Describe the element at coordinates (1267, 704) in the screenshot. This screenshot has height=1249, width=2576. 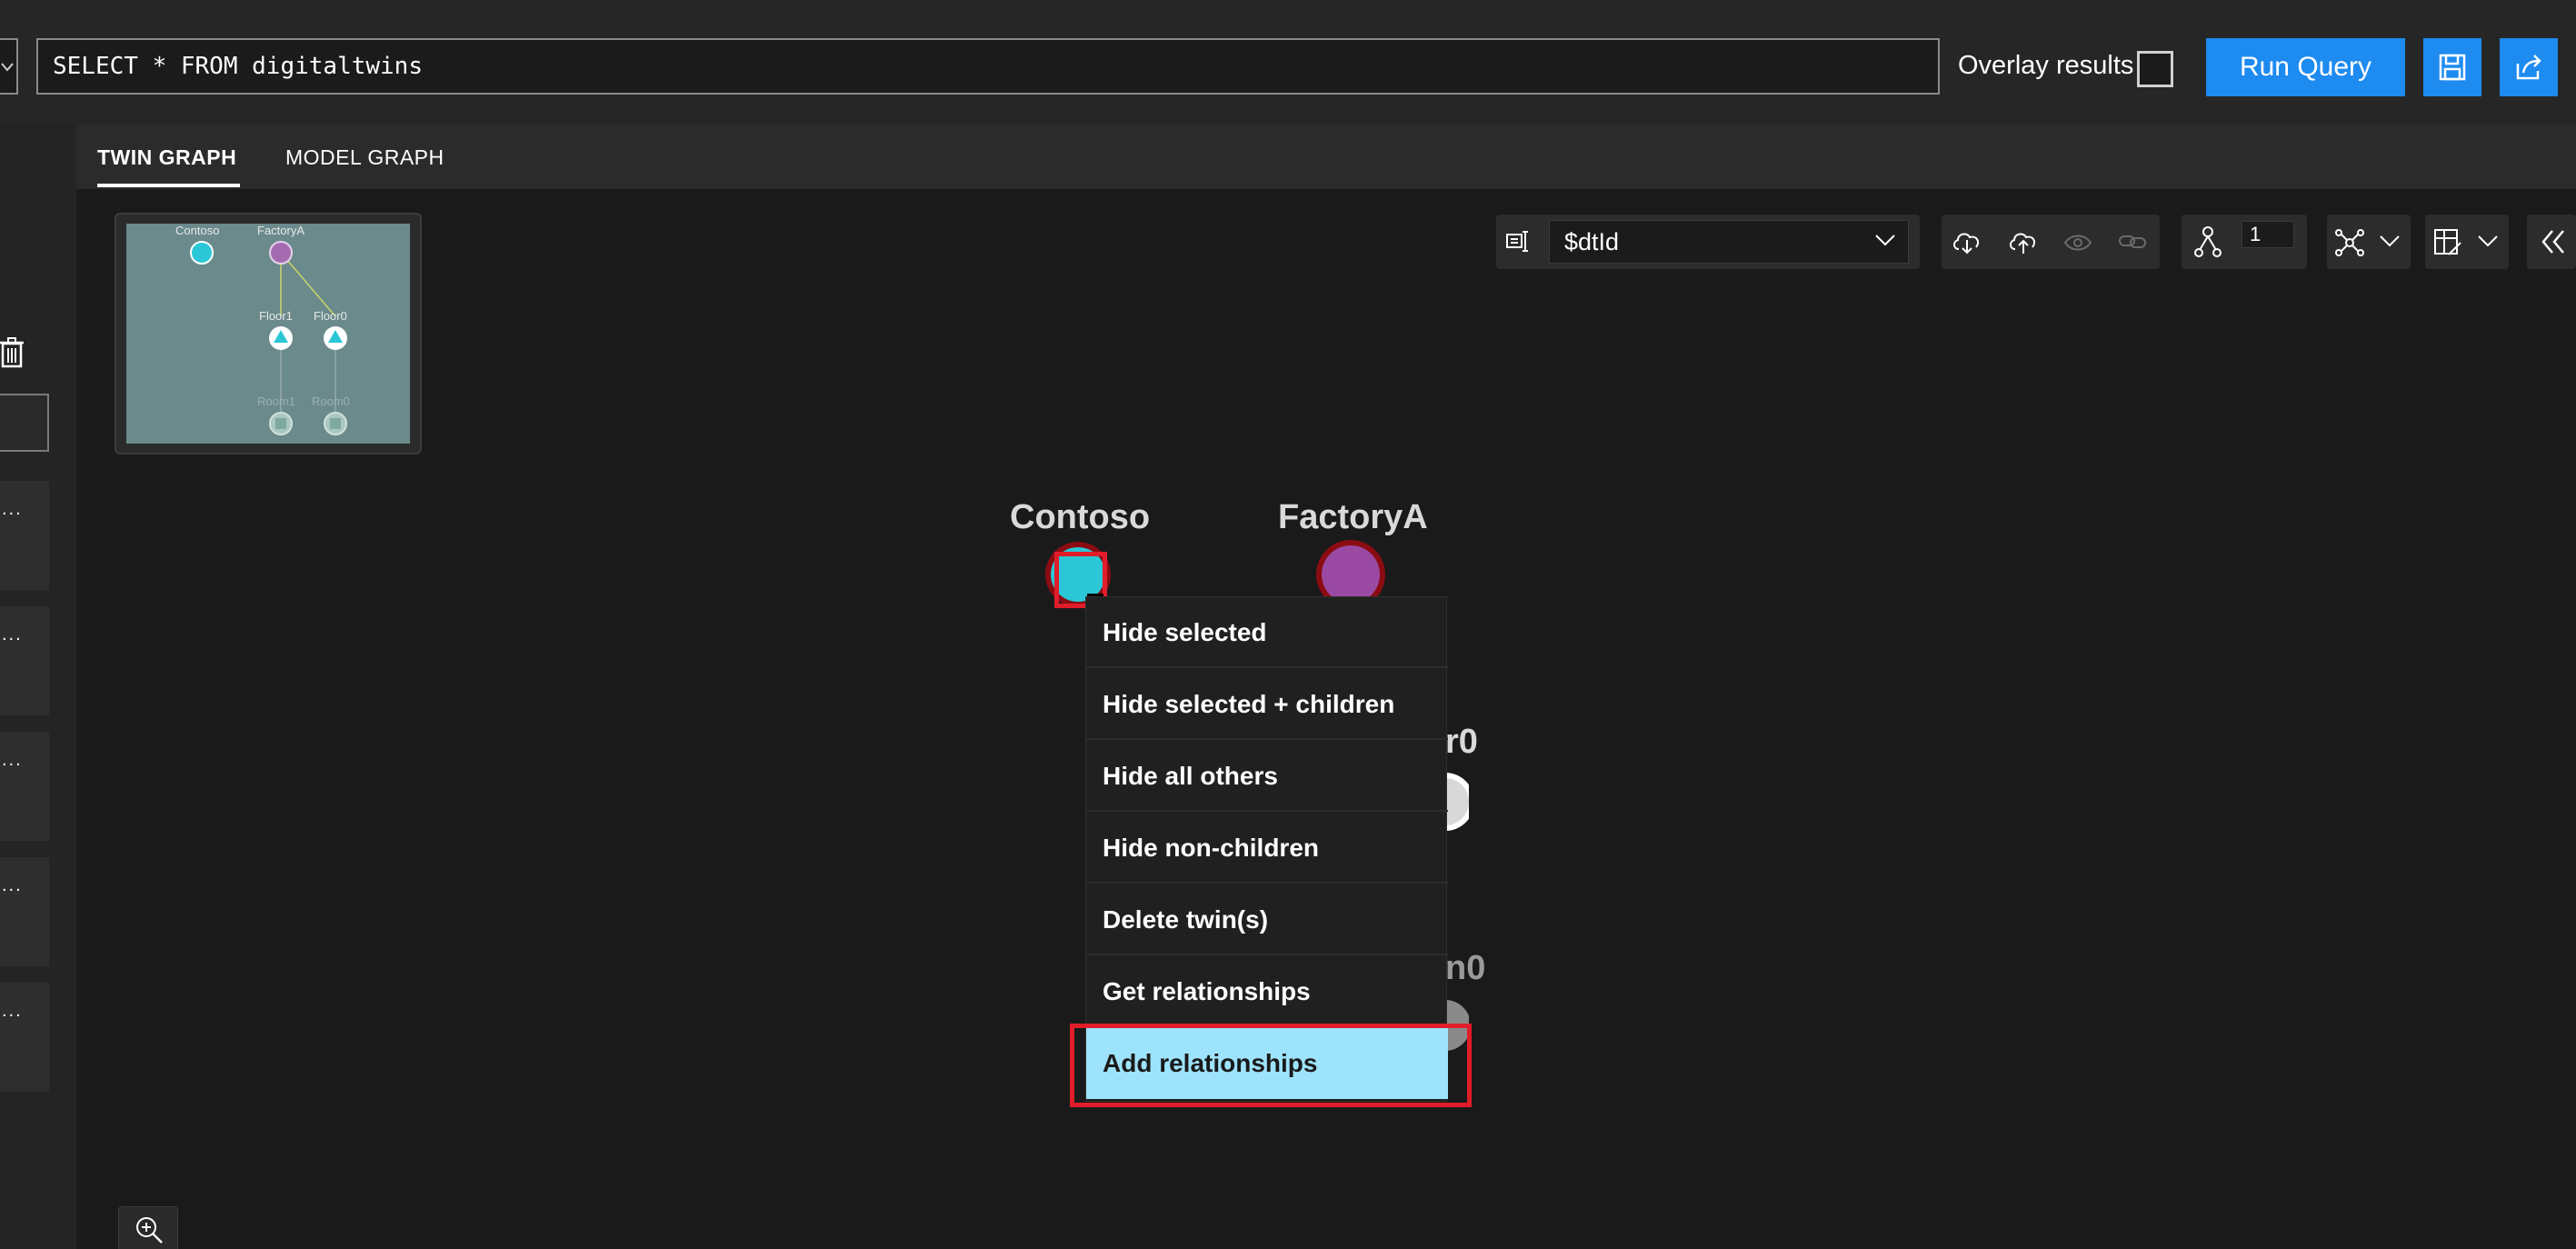
I see `menu-item-hide-selected-children: Hide selected + children` at that location.